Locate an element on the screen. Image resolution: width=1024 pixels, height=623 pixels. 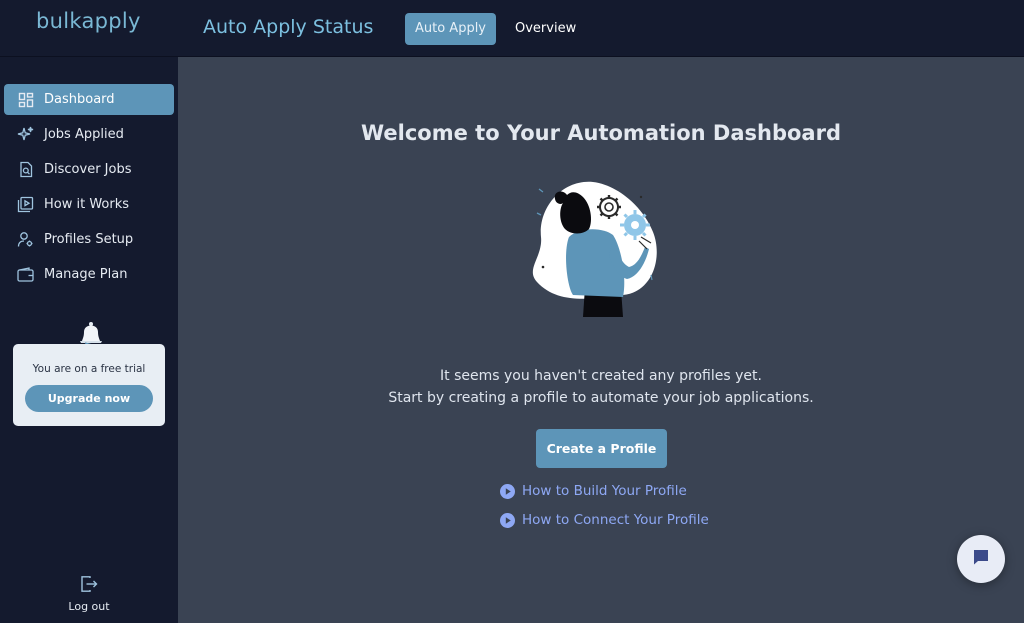
sidebar-item-discover-jobs: Discover Jobs is located at coordinates (89, 169).